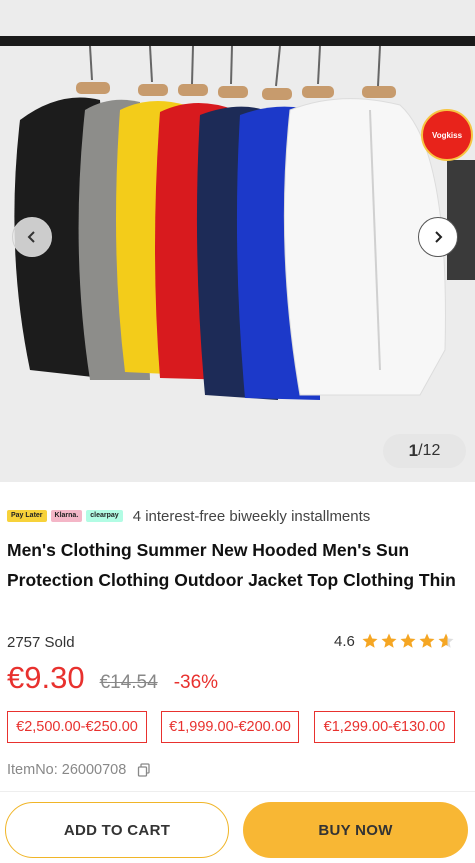  I want to click on image-counter-current: 1, so click(413, 450).